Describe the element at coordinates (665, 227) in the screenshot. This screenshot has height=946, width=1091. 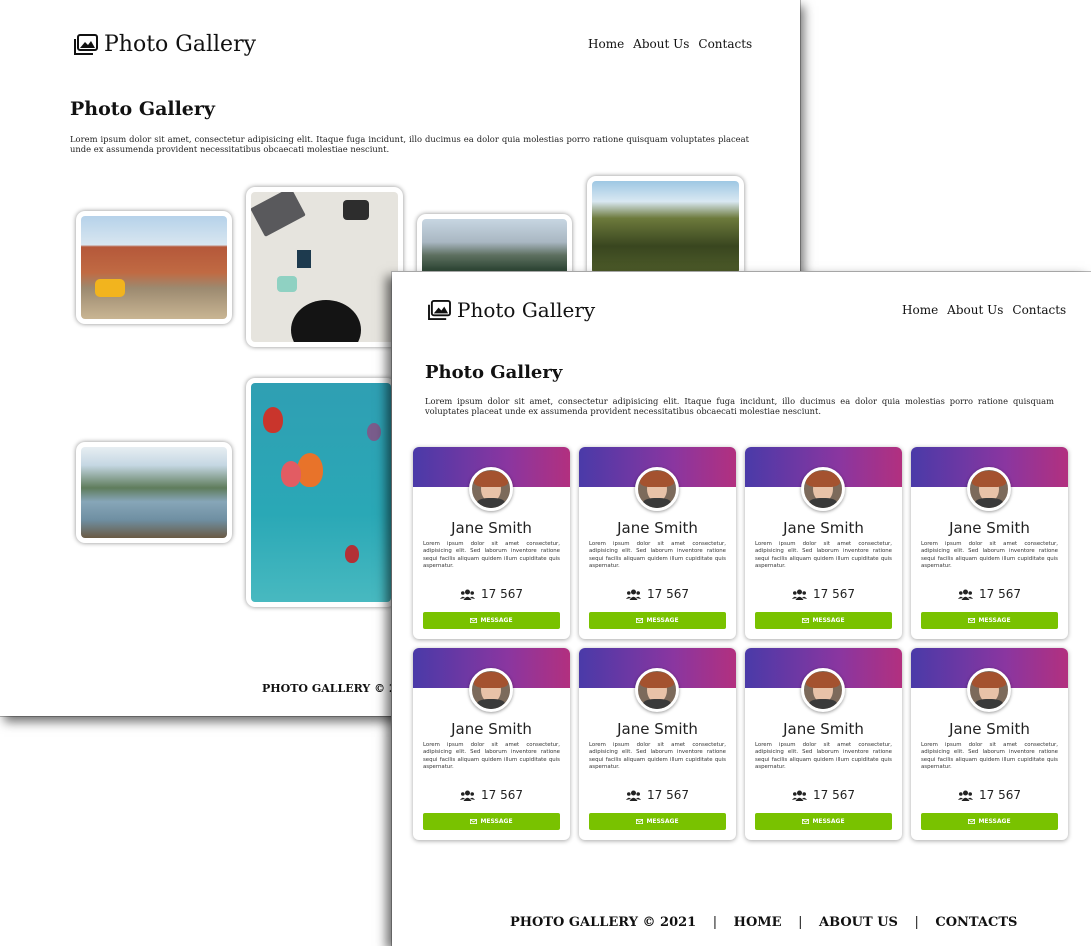
I see `photo-palm-trees` at that location.